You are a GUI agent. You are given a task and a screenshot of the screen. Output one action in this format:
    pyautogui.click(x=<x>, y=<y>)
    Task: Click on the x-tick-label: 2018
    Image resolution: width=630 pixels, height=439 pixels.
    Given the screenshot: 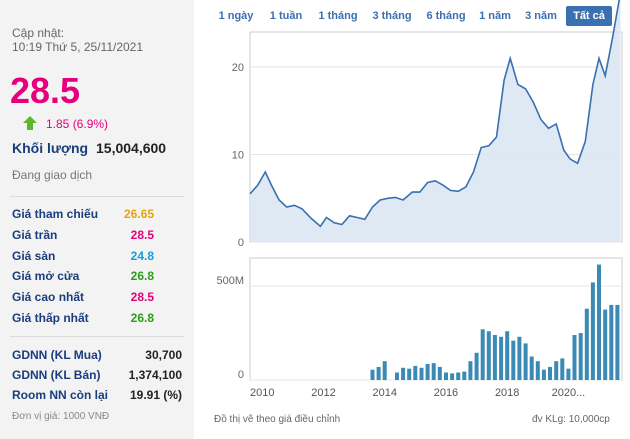 What is the action you would take?
    pyautogui.click(x=507, y=393)
    